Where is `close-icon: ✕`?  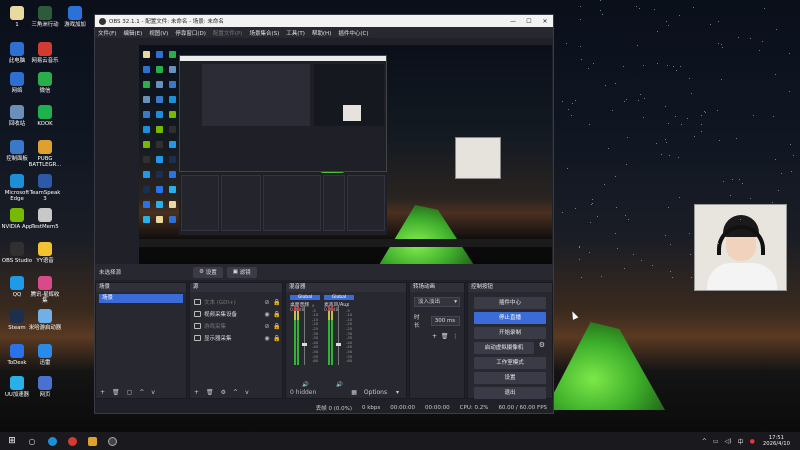 close-icon: ✕ is located at coordinates (545, 21).